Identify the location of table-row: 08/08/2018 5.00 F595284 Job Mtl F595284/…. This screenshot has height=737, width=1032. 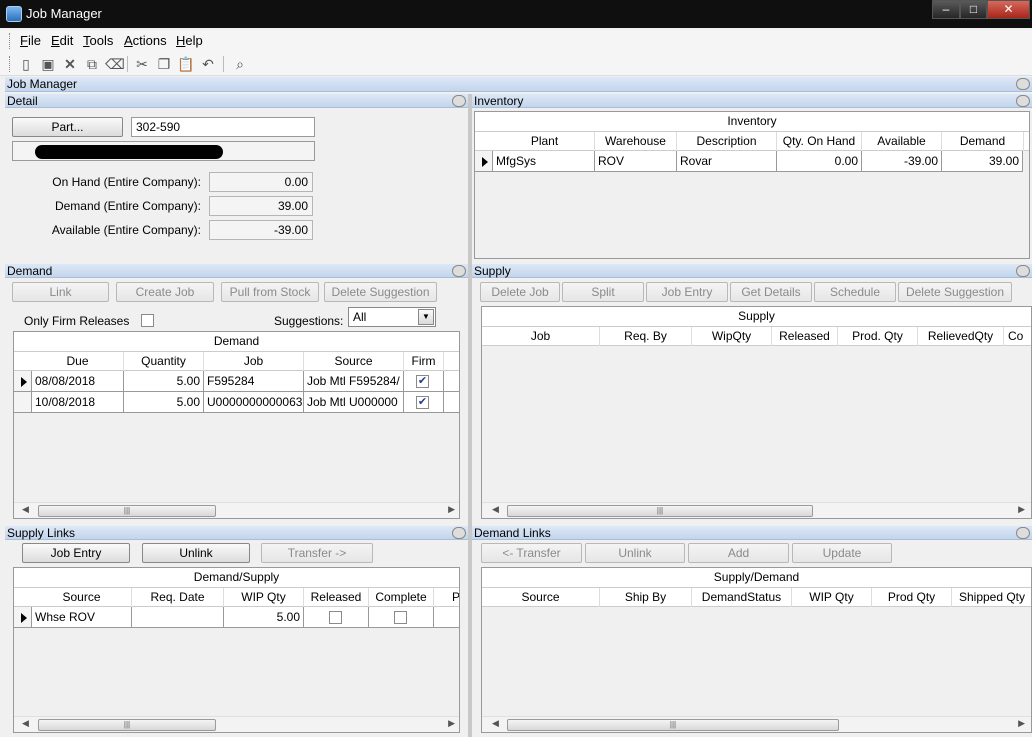
(236, 381).